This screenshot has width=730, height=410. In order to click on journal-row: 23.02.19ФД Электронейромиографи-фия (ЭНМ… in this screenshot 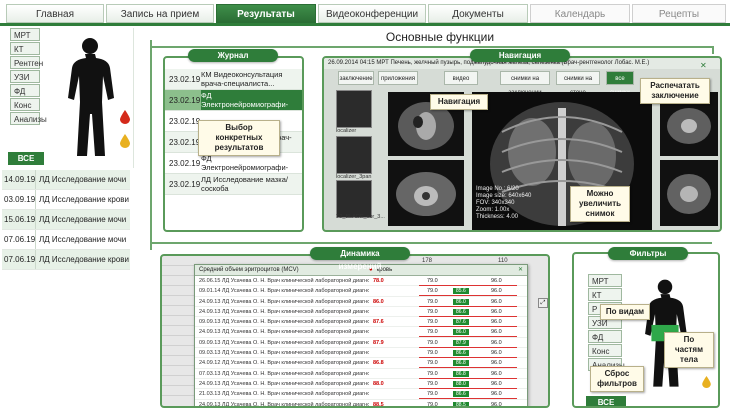, I will do `click(233, 163)`.